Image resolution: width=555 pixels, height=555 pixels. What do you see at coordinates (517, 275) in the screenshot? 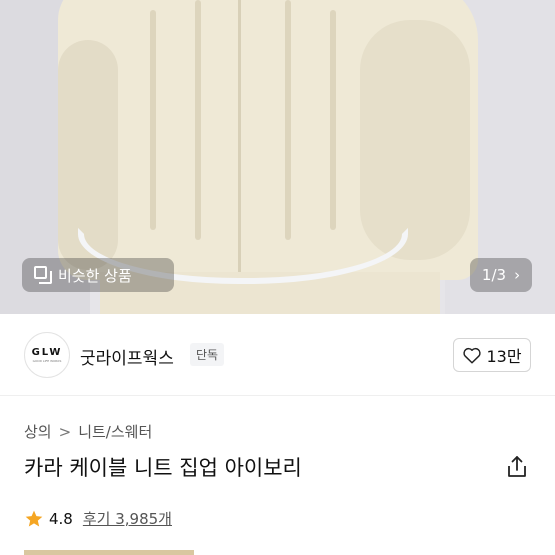
I see `chevron-right-icon: ›` at bounding box center [517, 275].